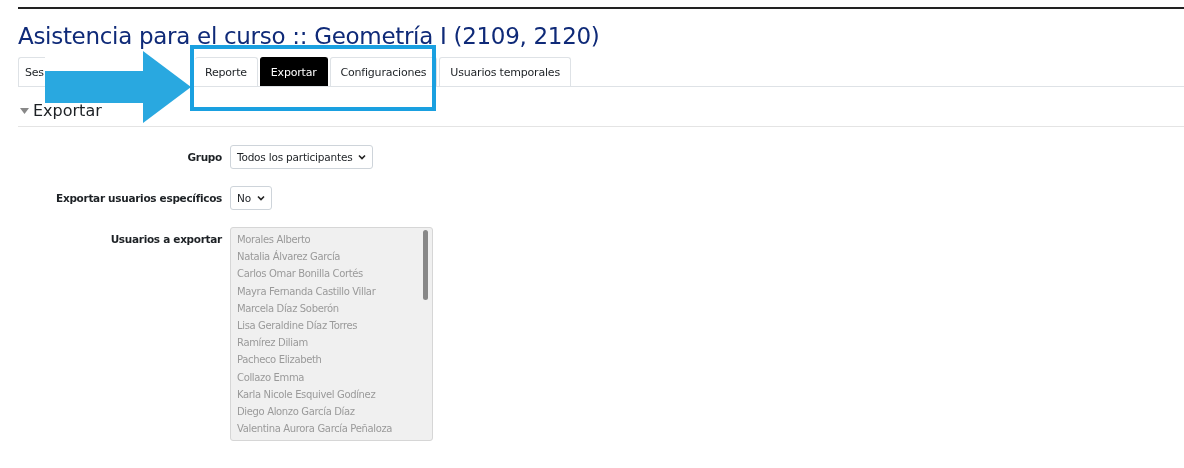  Describe the element at coordinates (383, 71) in the screenshot. I see `tab: Configuraciones` at that location.